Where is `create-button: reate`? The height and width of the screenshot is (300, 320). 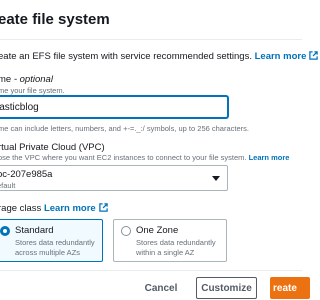
create-button: reate is located at coordinates (290, 288).